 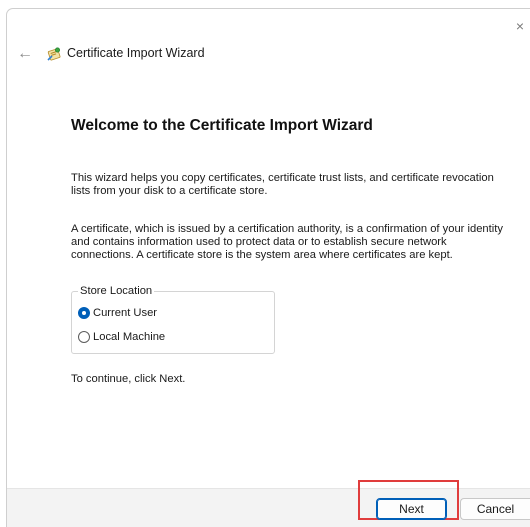 I want to click on radio-label-local-machine: Local Machine, so click(x=129, y=337).